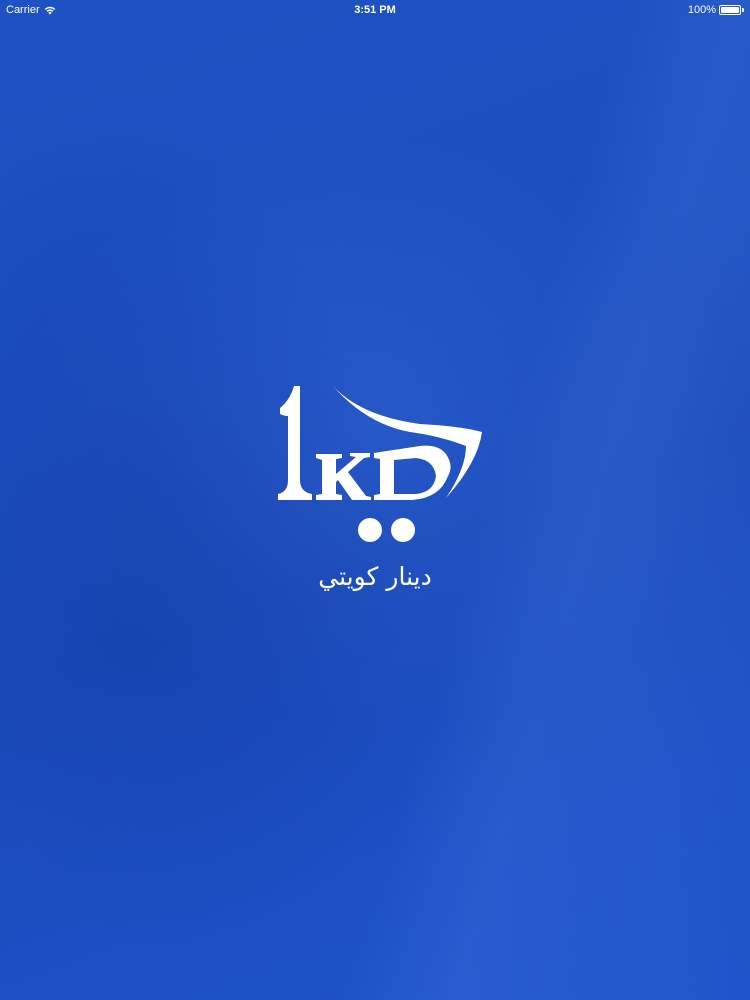  I want to click on logo-dot-left, so click(370, 530).